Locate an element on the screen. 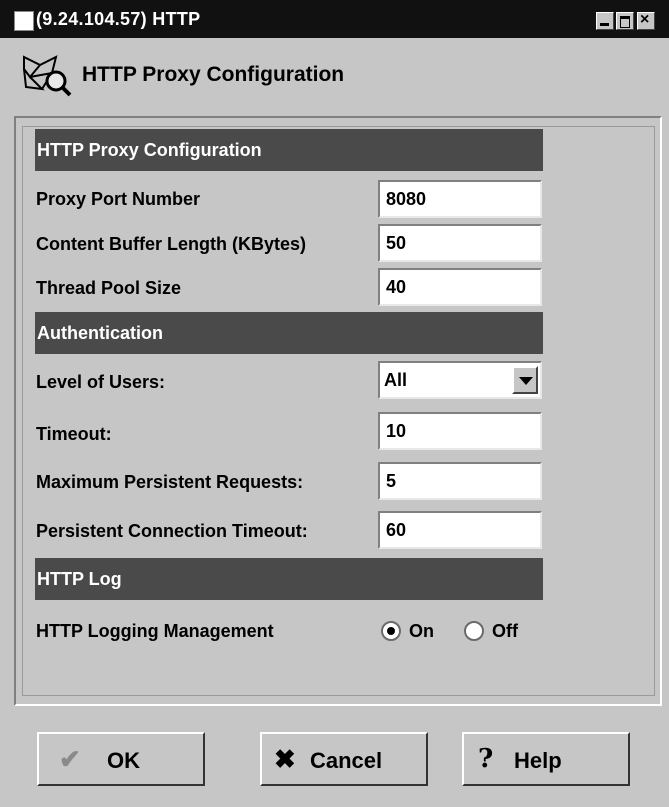 This screenshot has height=807, width=669. proxy-port-input is located at coordinates (460, 199).